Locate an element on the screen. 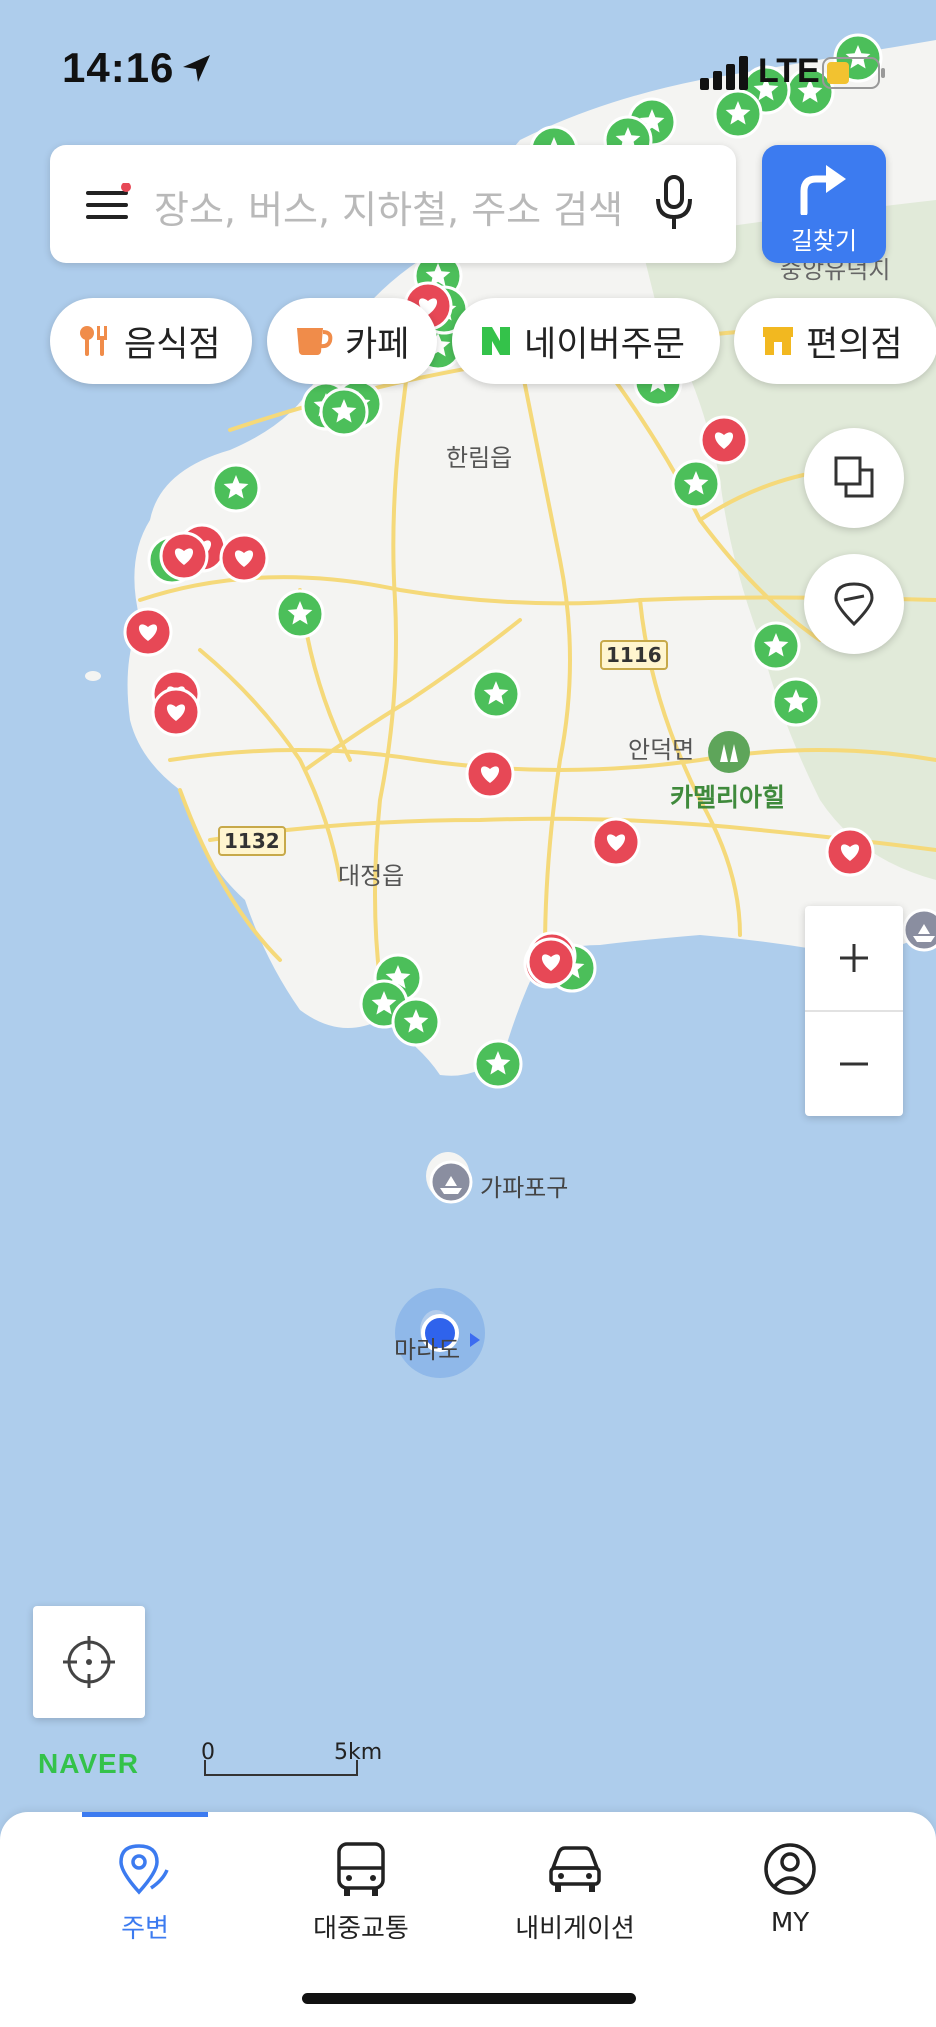 This screenshot has height=2027, width=936. chip-label: 편의점 is located at coordinates (854, 344).